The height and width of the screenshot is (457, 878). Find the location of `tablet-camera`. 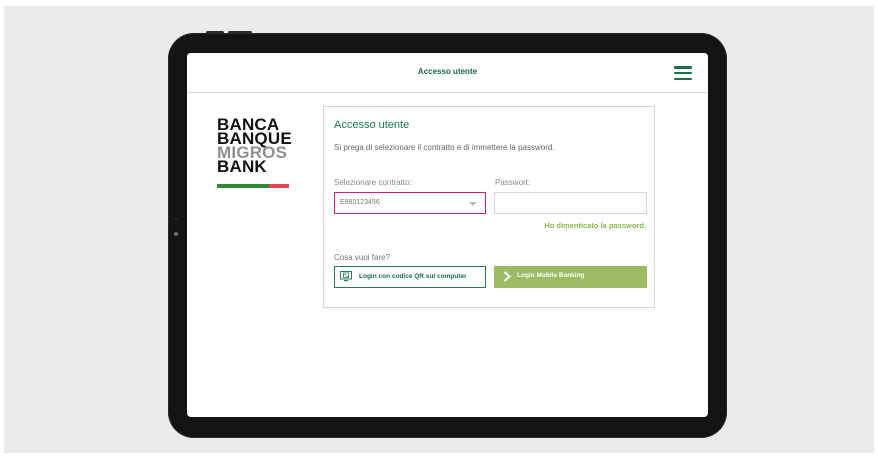

tablet-camera is located at coordinates (176, 234).